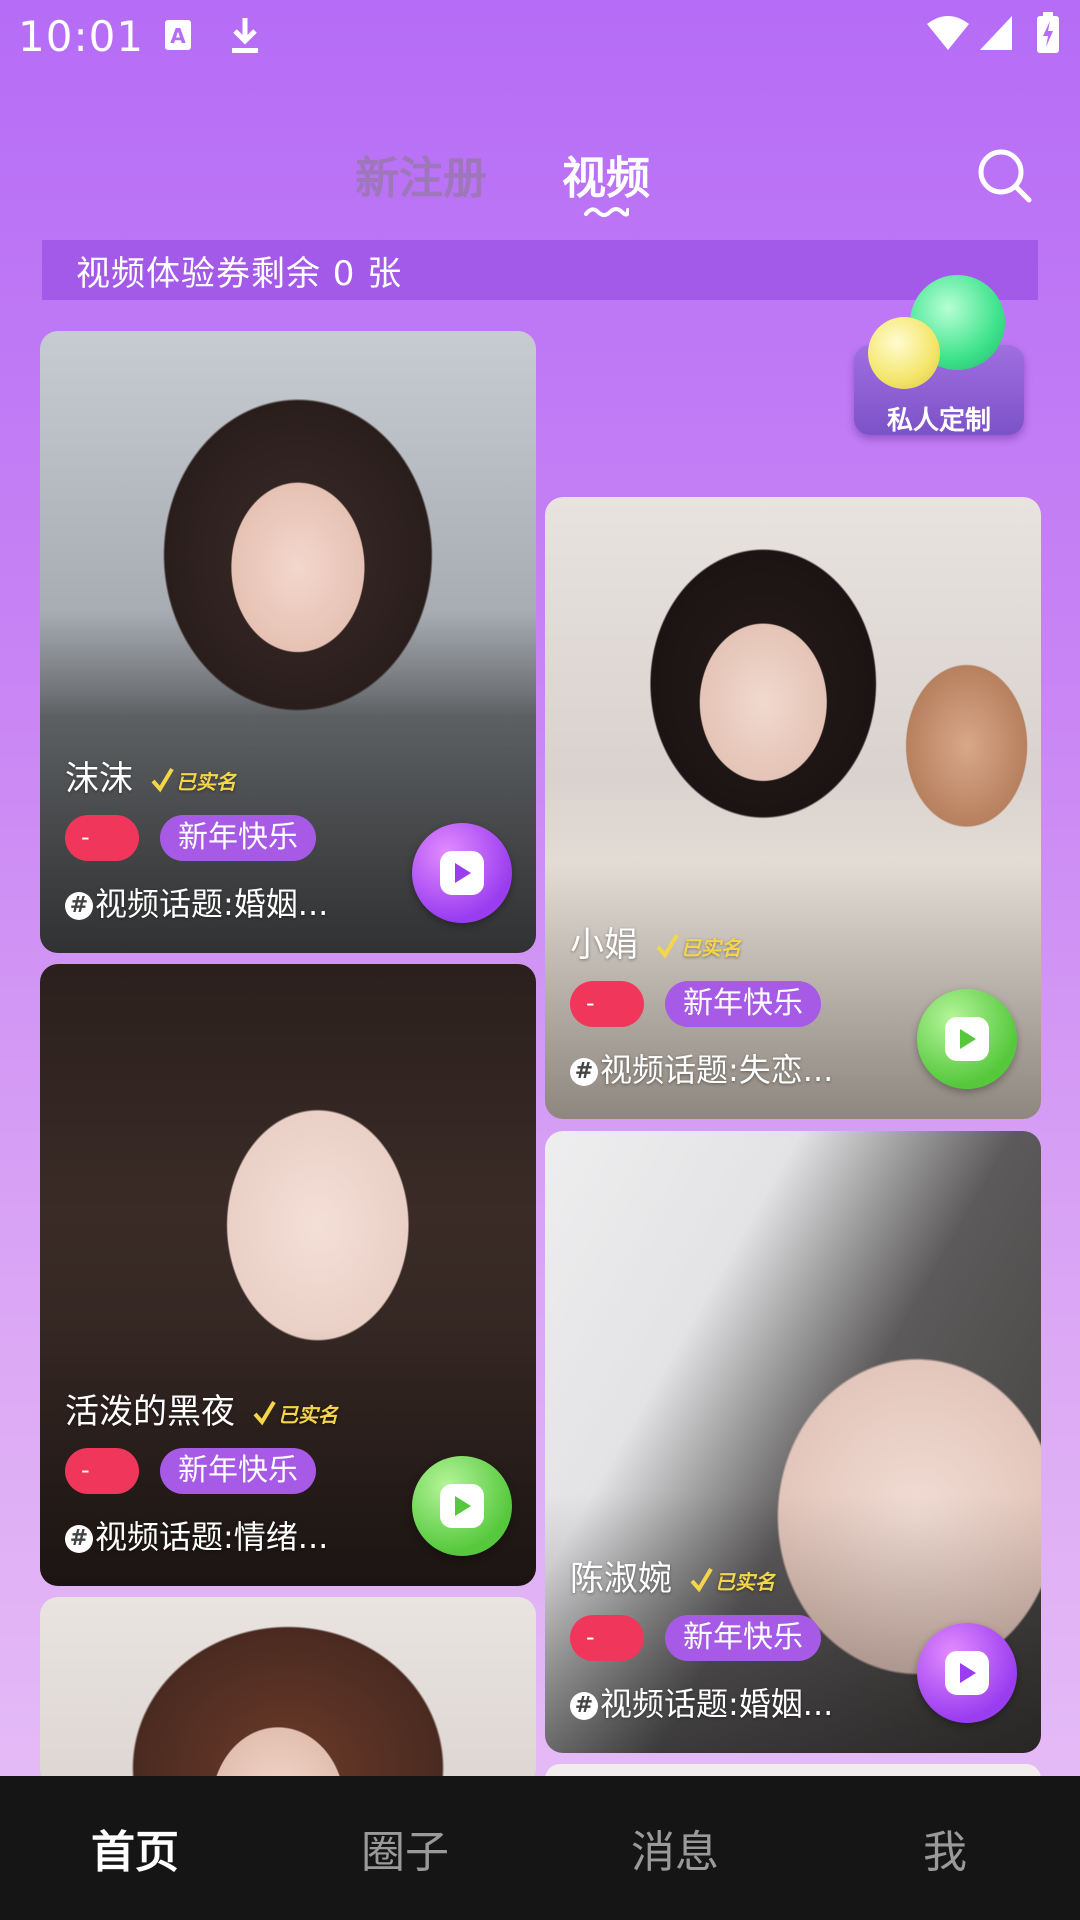  What do you see at coordinates (945, 1848) in the screenshot?
I see `nav-me: 我` at bounding box center [945, 1848].